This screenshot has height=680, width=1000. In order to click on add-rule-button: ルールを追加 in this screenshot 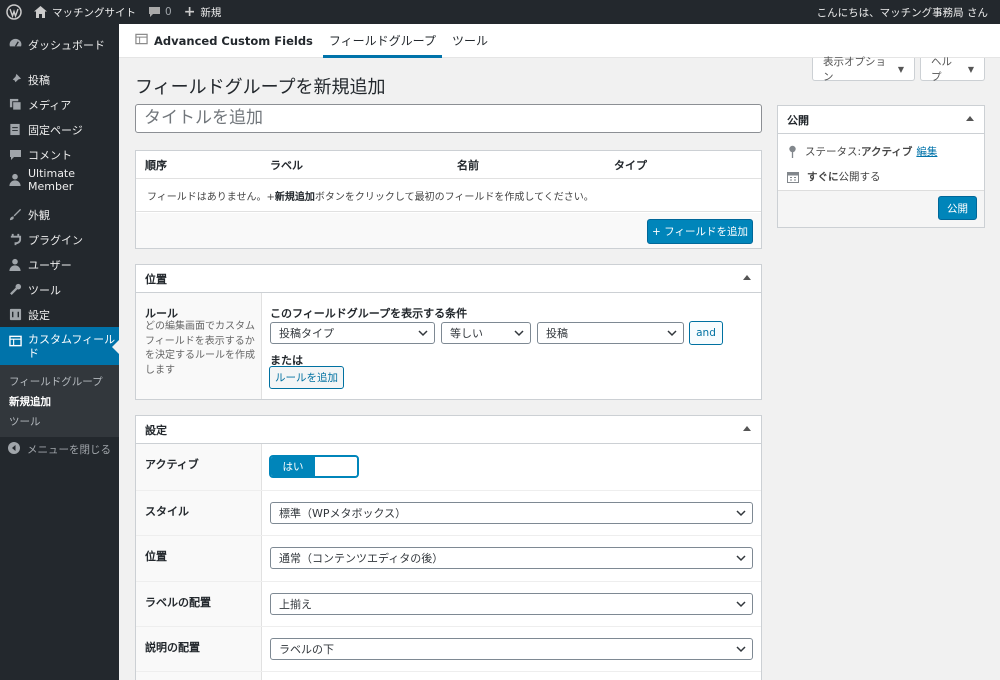, I will do `click(306, 377)`.